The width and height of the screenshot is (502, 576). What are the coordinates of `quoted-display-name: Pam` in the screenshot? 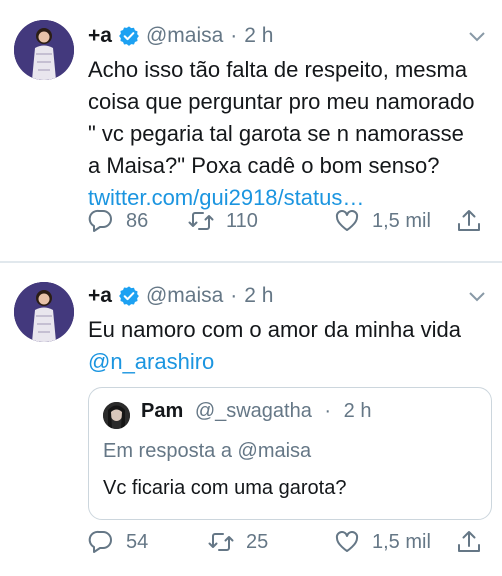 It's located at (162, 411).